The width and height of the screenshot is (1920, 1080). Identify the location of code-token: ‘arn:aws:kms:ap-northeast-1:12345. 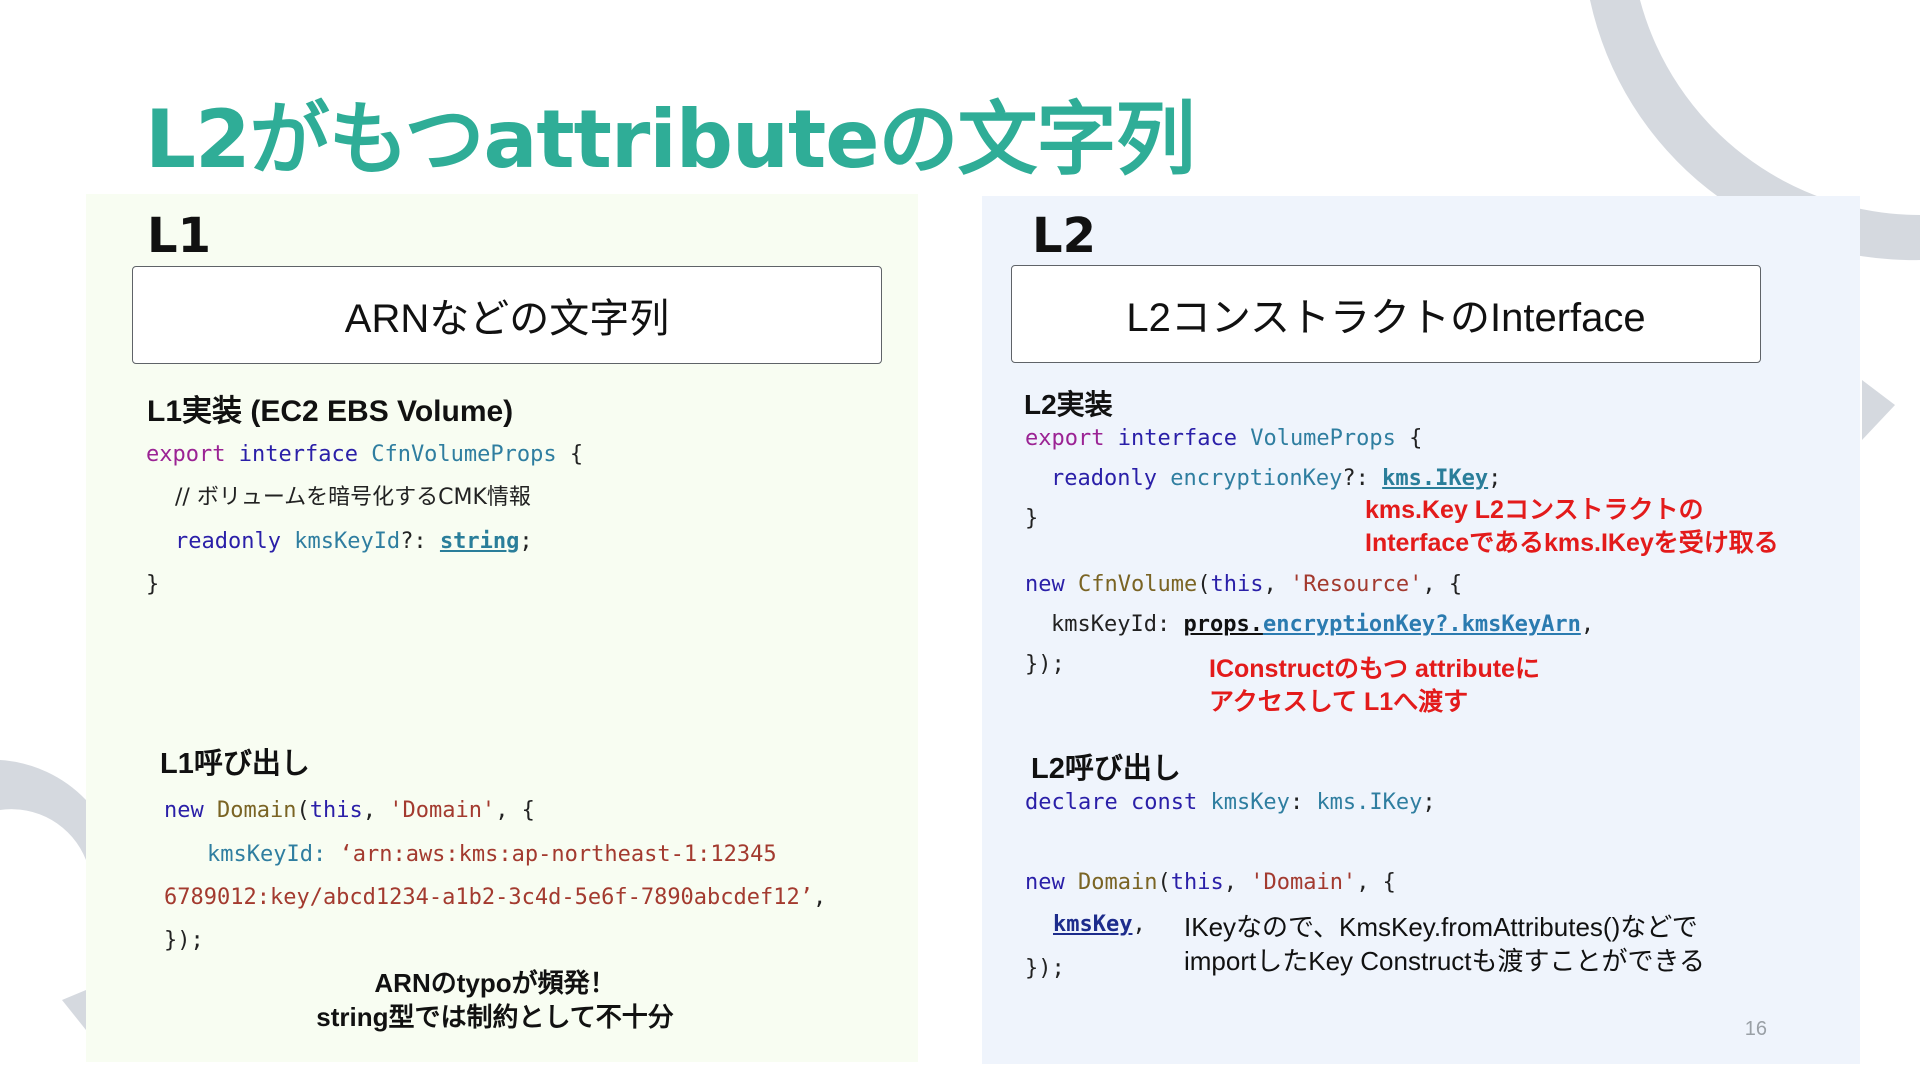
(558, 854).